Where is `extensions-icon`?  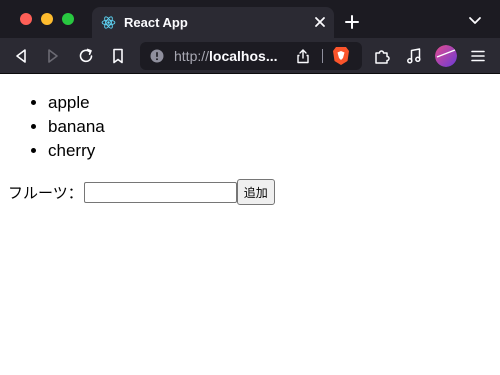 extensions-icon is located at coordinates (382, 56).